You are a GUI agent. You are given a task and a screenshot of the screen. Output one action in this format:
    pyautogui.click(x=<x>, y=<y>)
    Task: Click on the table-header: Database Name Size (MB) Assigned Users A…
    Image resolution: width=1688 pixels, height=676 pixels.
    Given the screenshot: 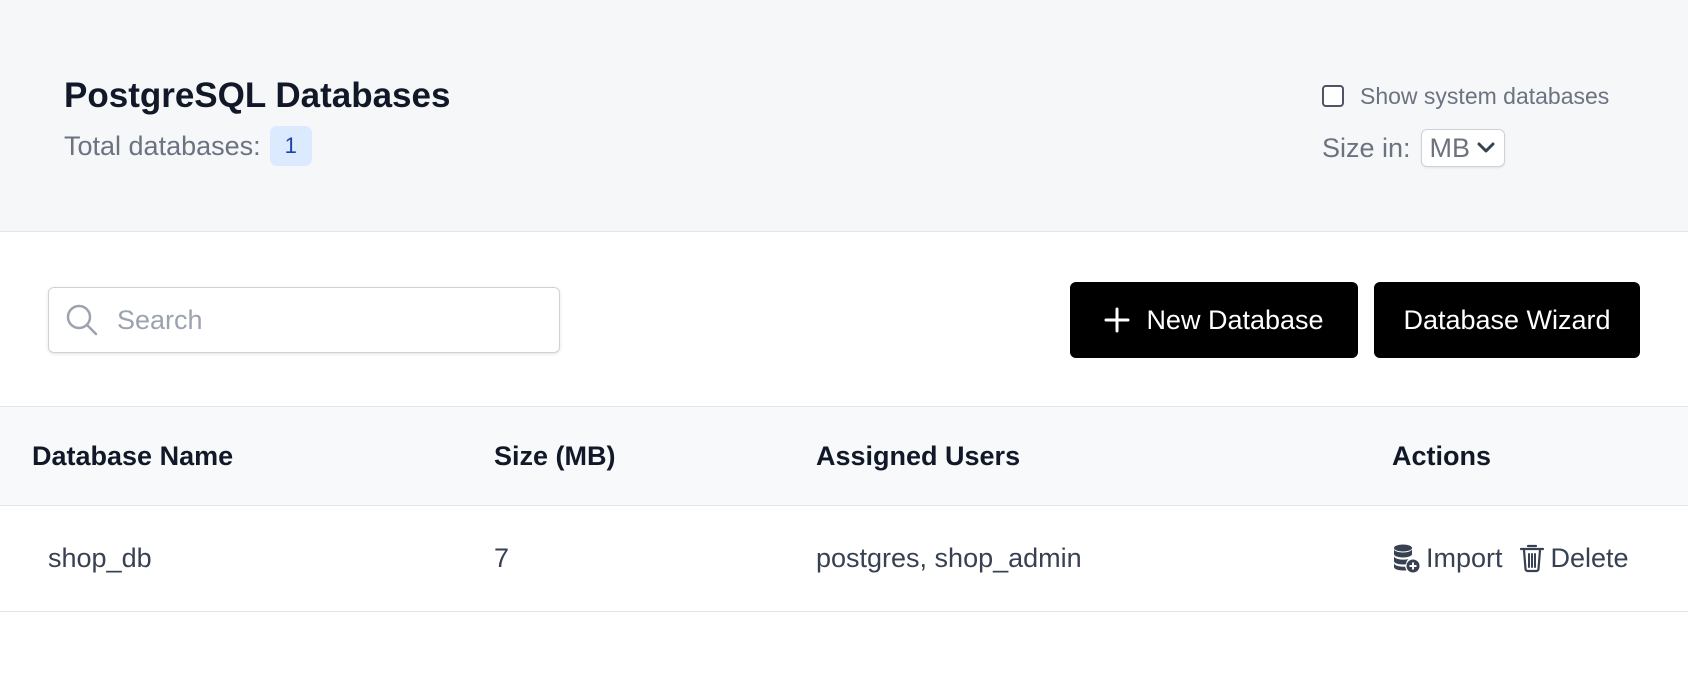 What is the action you would take?
    pyautogui.click(x=844, y=456)
    